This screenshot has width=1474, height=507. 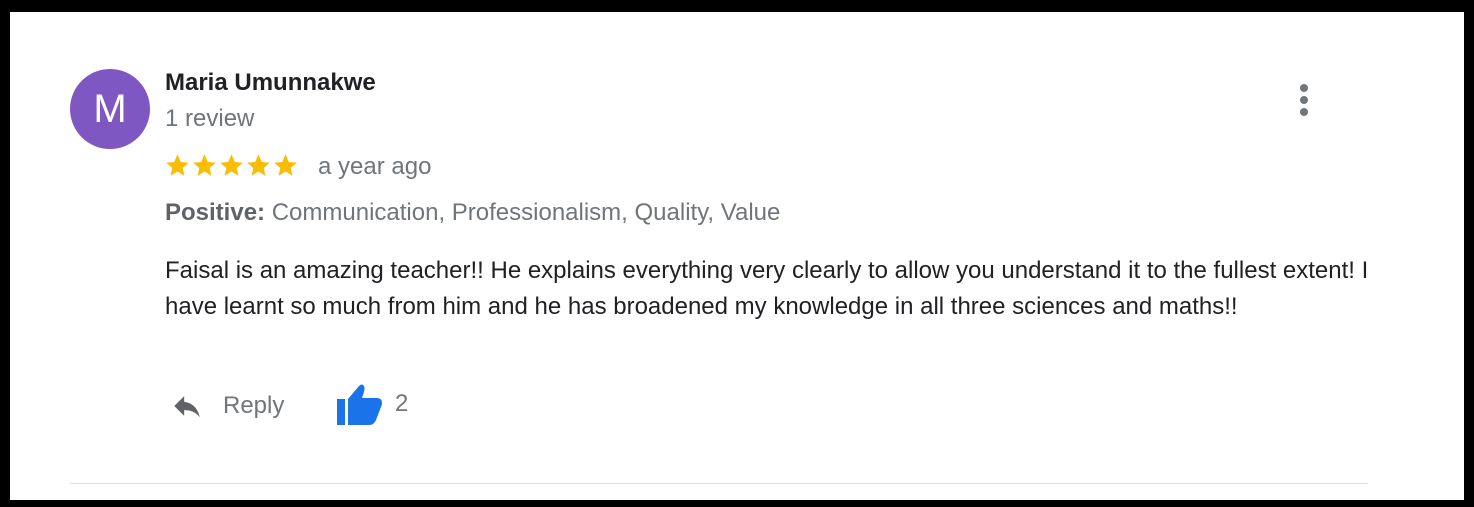 What do you see at coordinates (1304, 100) in the screenshot?
I see `more-options-button` at bounding box center [1304, 100].